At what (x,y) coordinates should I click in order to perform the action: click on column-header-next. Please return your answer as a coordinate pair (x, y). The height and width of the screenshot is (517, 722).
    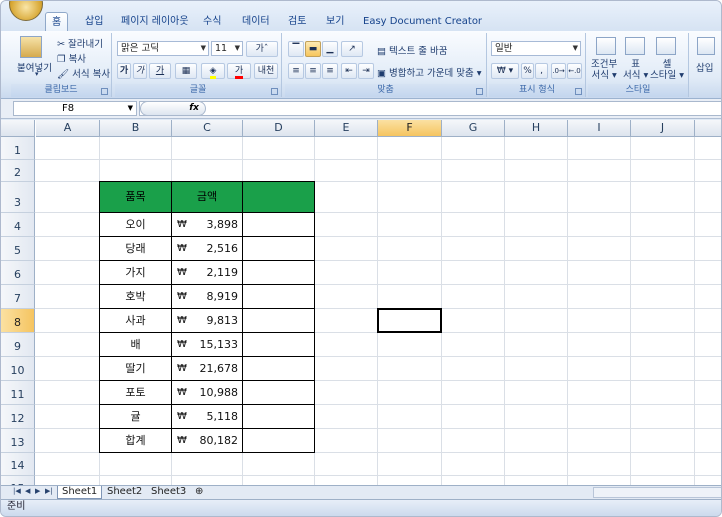
    Looking at the image, I should click on (708, 128).